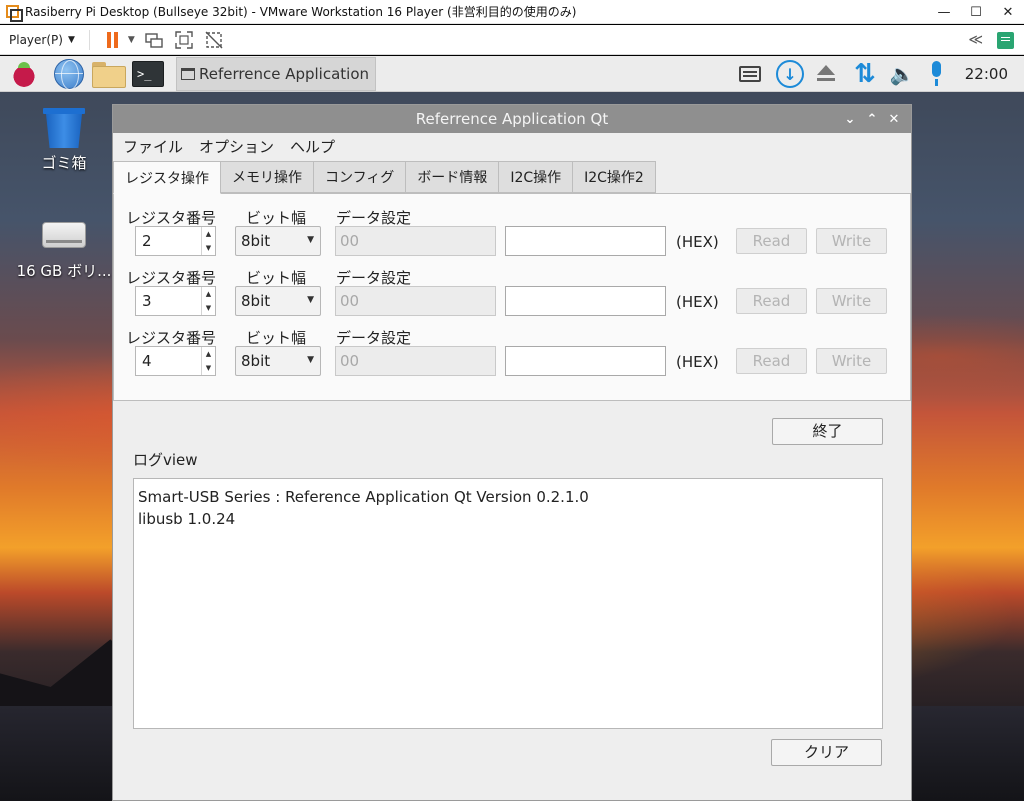  Describe the element at coordinates (790, 74) in the screenshot. I see `download-updates-icon: ↓` at that location.